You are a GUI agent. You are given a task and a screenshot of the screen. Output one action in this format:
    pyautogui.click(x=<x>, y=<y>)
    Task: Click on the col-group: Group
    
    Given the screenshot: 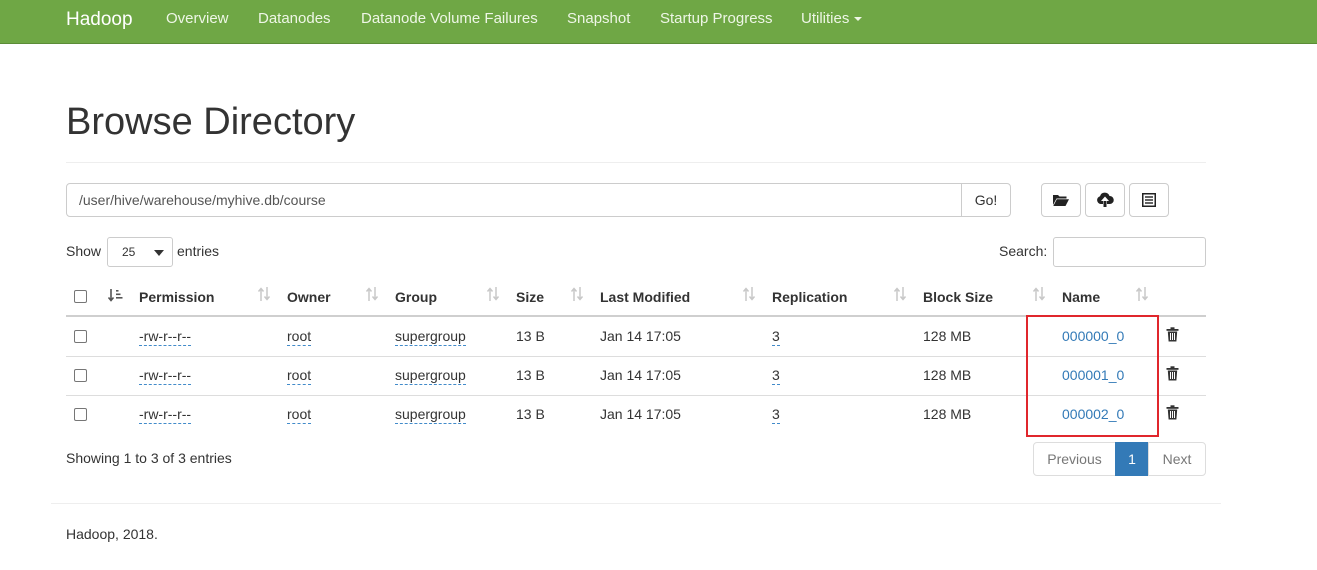 What is the action you would take?
    pyautogui.click(x=416, y=297)
    